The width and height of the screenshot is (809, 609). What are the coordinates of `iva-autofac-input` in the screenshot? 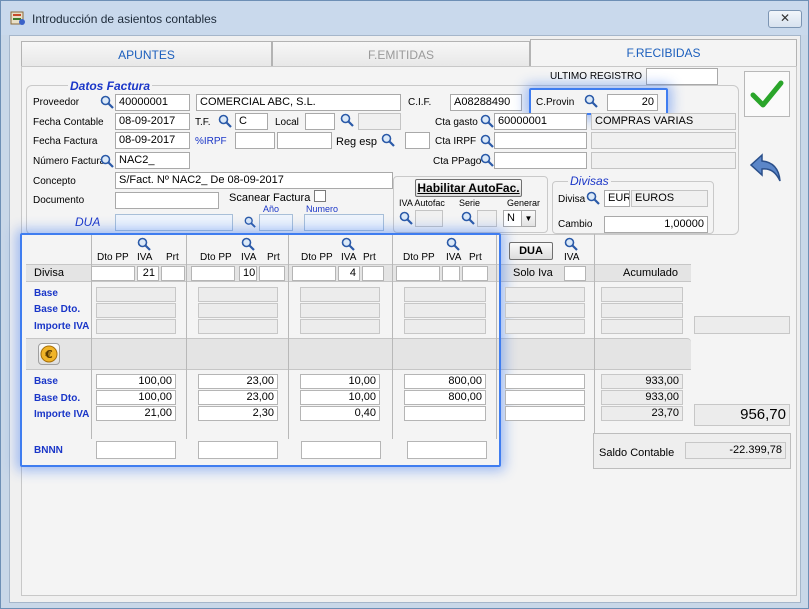 It's located at (429, 218).